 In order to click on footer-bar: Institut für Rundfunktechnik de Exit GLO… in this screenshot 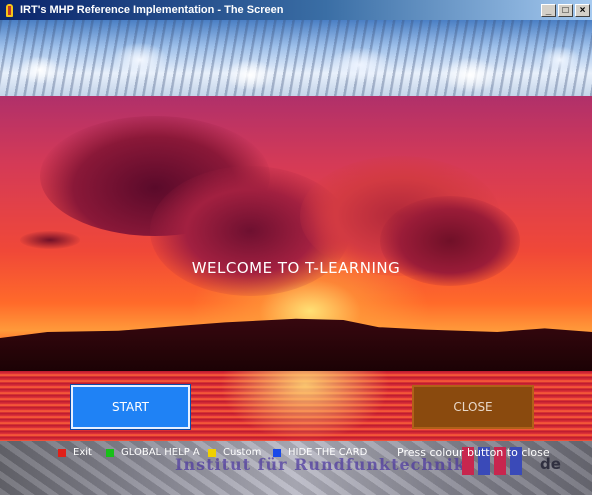, I will do `click(296, 468)`.